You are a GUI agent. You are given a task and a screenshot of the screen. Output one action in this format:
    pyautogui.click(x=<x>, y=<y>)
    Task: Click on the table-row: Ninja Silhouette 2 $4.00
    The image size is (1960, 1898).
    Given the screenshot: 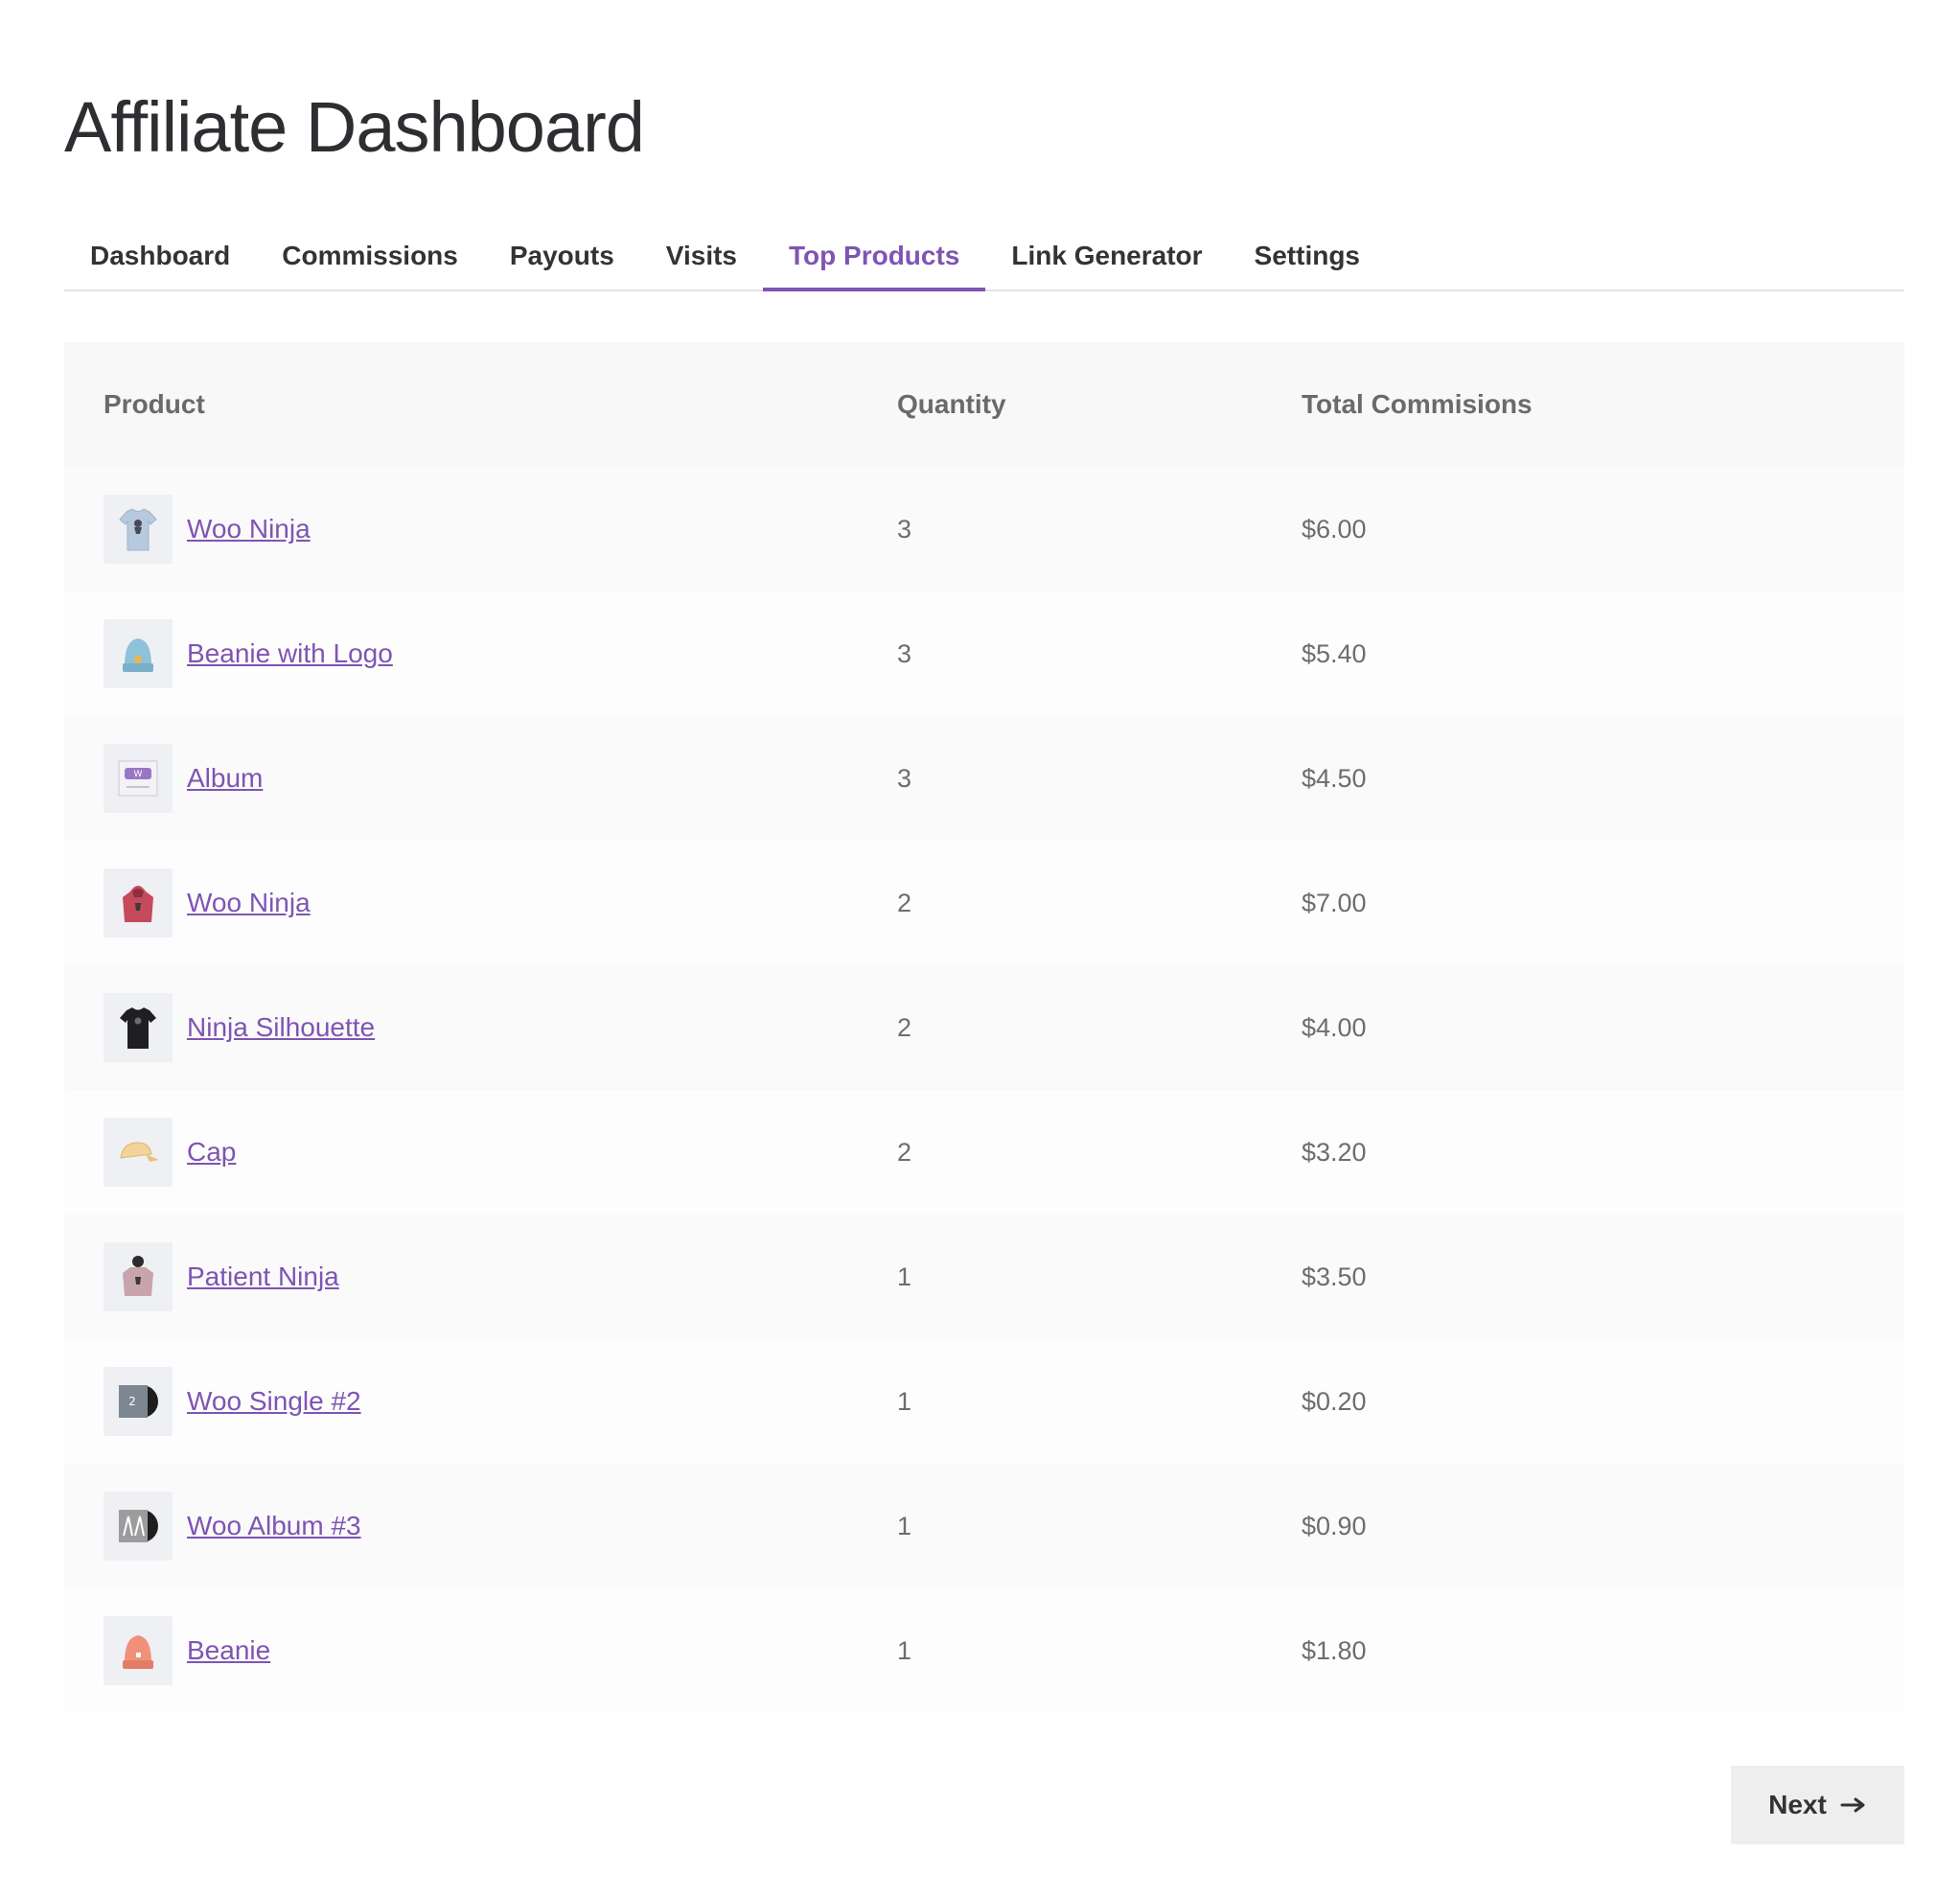 What is the action you would take?
    pyautogui.click(x=984, y=1027)
    